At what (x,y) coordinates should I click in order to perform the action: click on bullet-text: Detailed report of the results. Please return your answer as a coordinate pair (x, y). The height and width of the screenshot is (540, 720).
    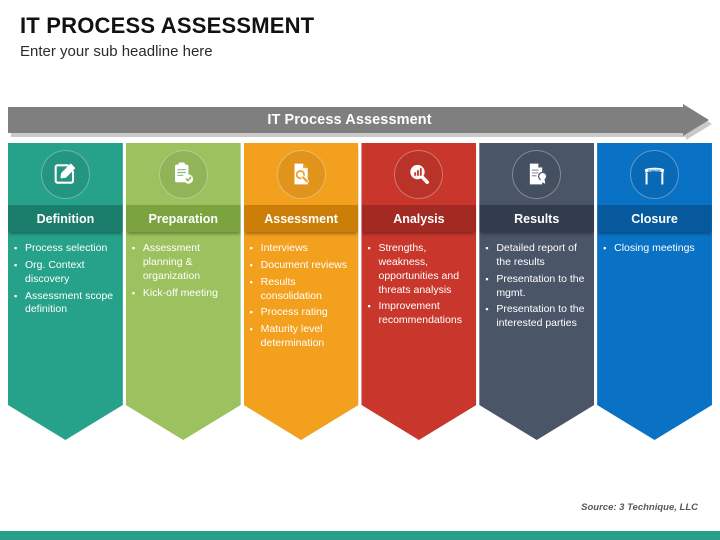
    Looking at the image, I should click on (536, 255).